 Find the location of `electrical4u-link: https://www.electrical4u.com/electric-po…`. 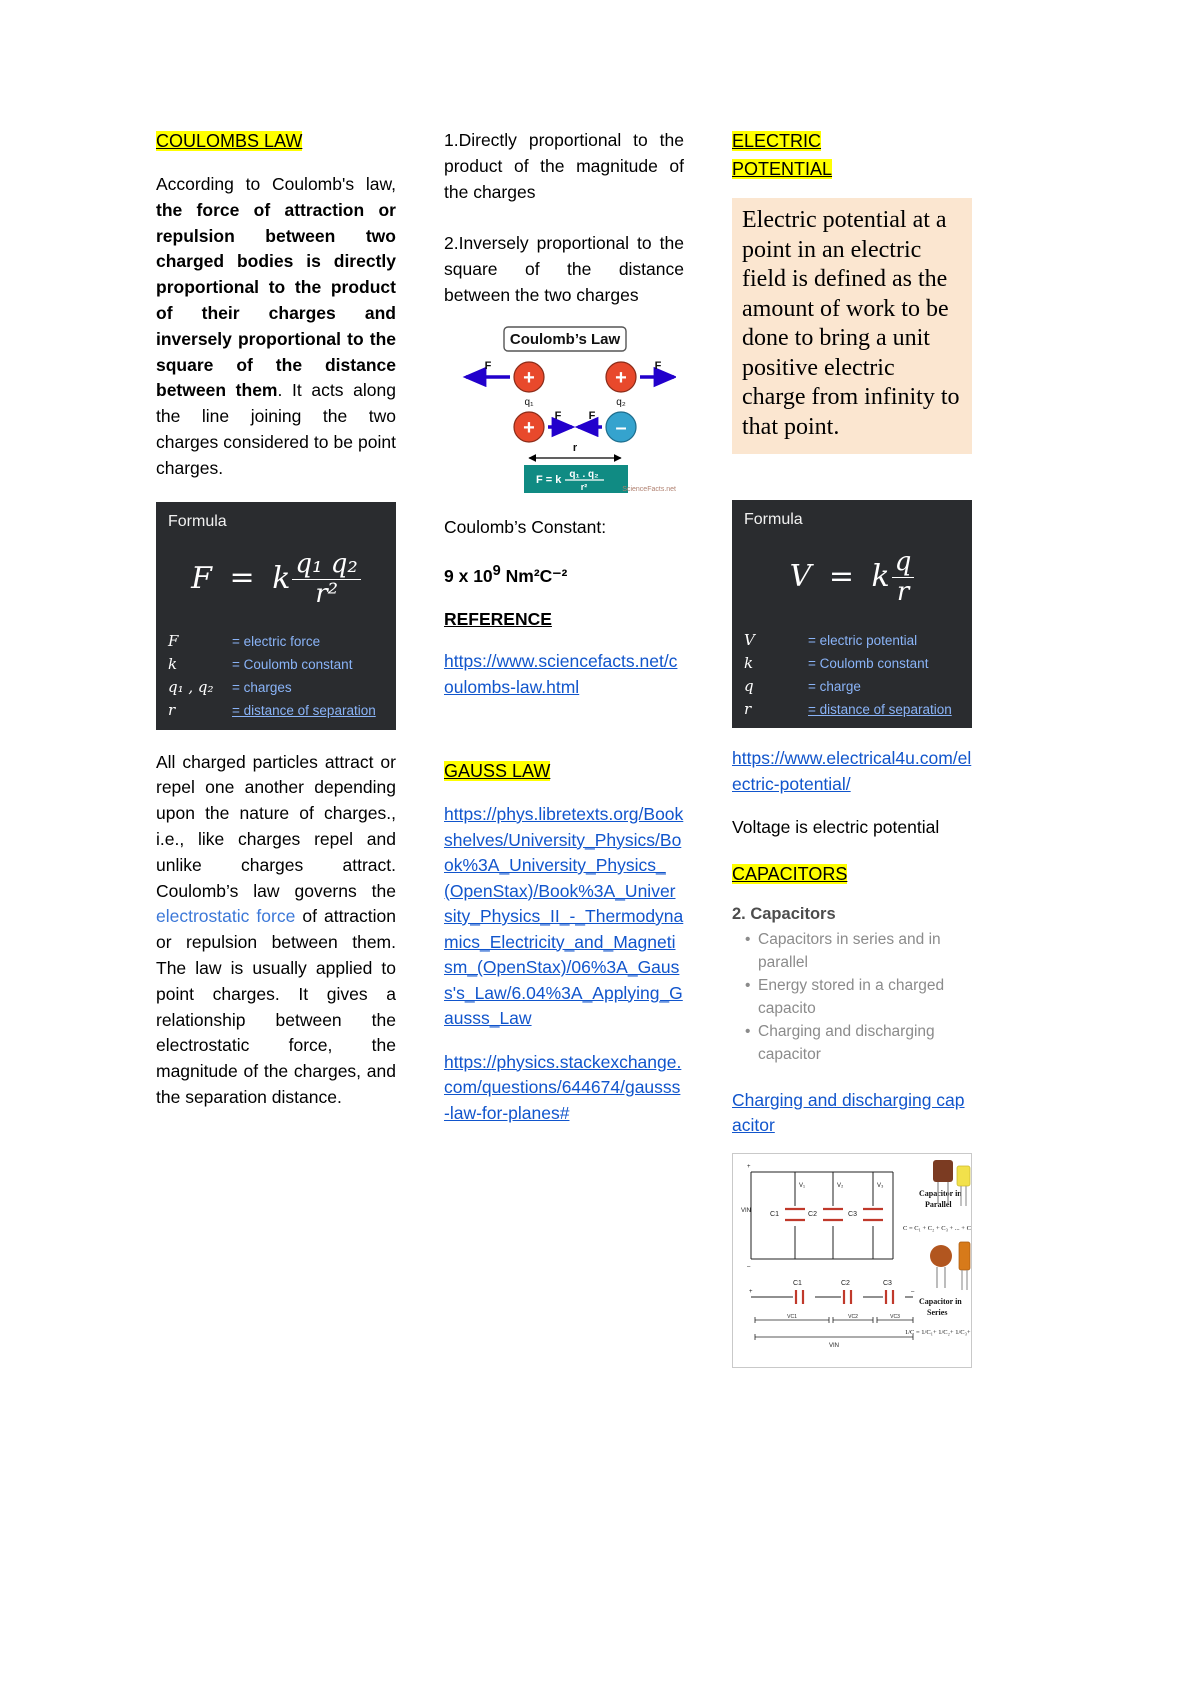

electrical4u-link: https://www.electrical4u.com/electric-po… is located at coordinates (852, 771).